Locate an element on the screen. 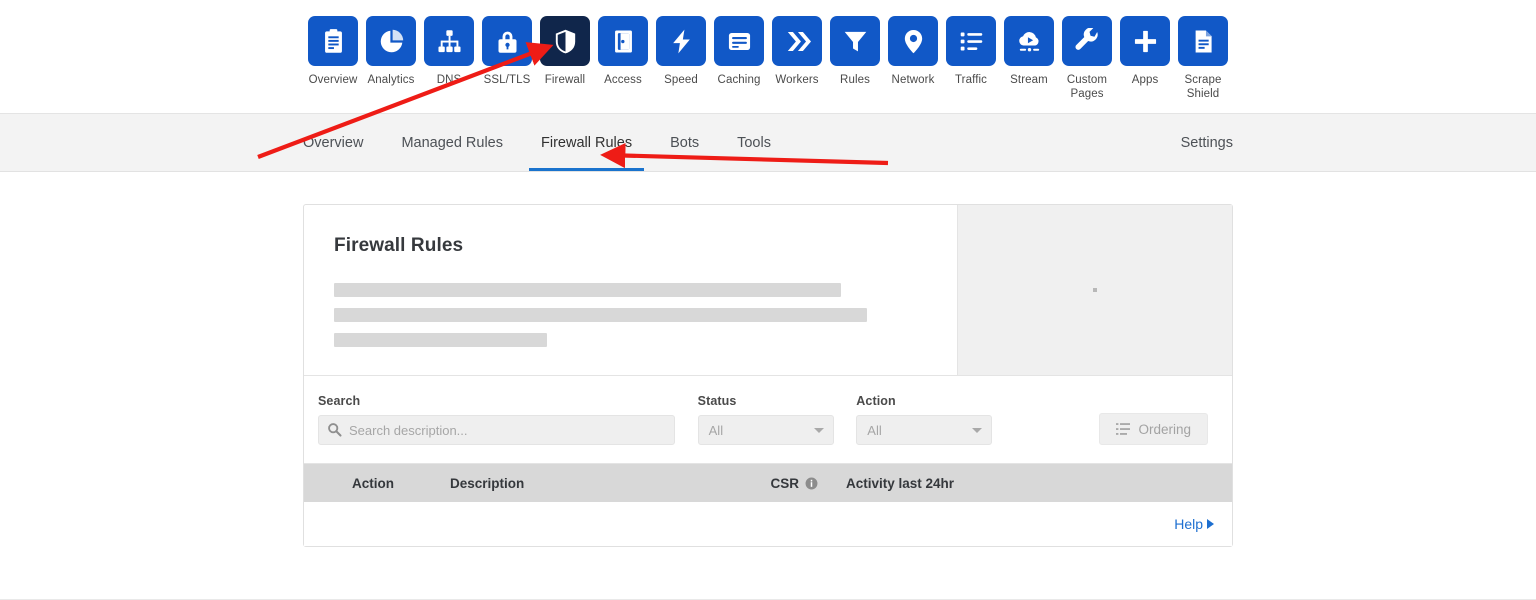 Image resolution: width=1536 pixels, height=600 pixels. tab-tools: Tools is located at coordinates (754, 142).